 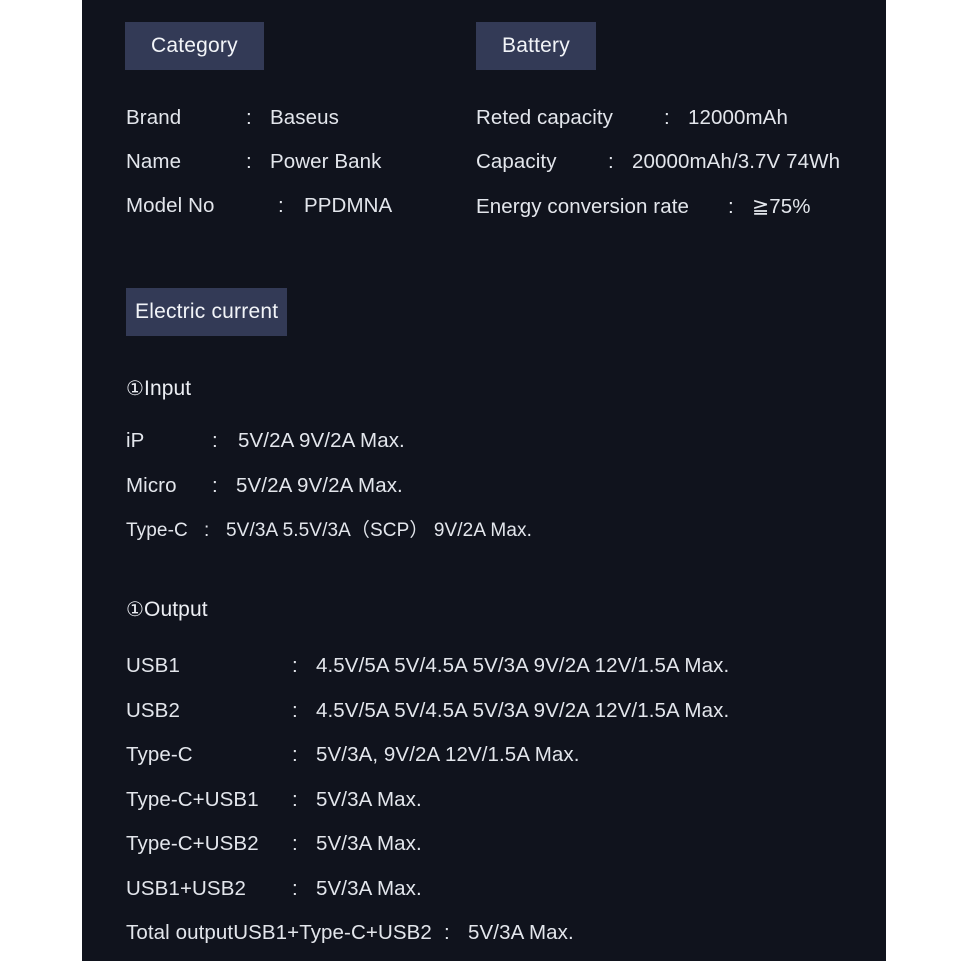 What do you see at coordinates (192, 843) in the screenshot?
I see `row-label: Type-C+USB2` at bounding box center [192, 843].